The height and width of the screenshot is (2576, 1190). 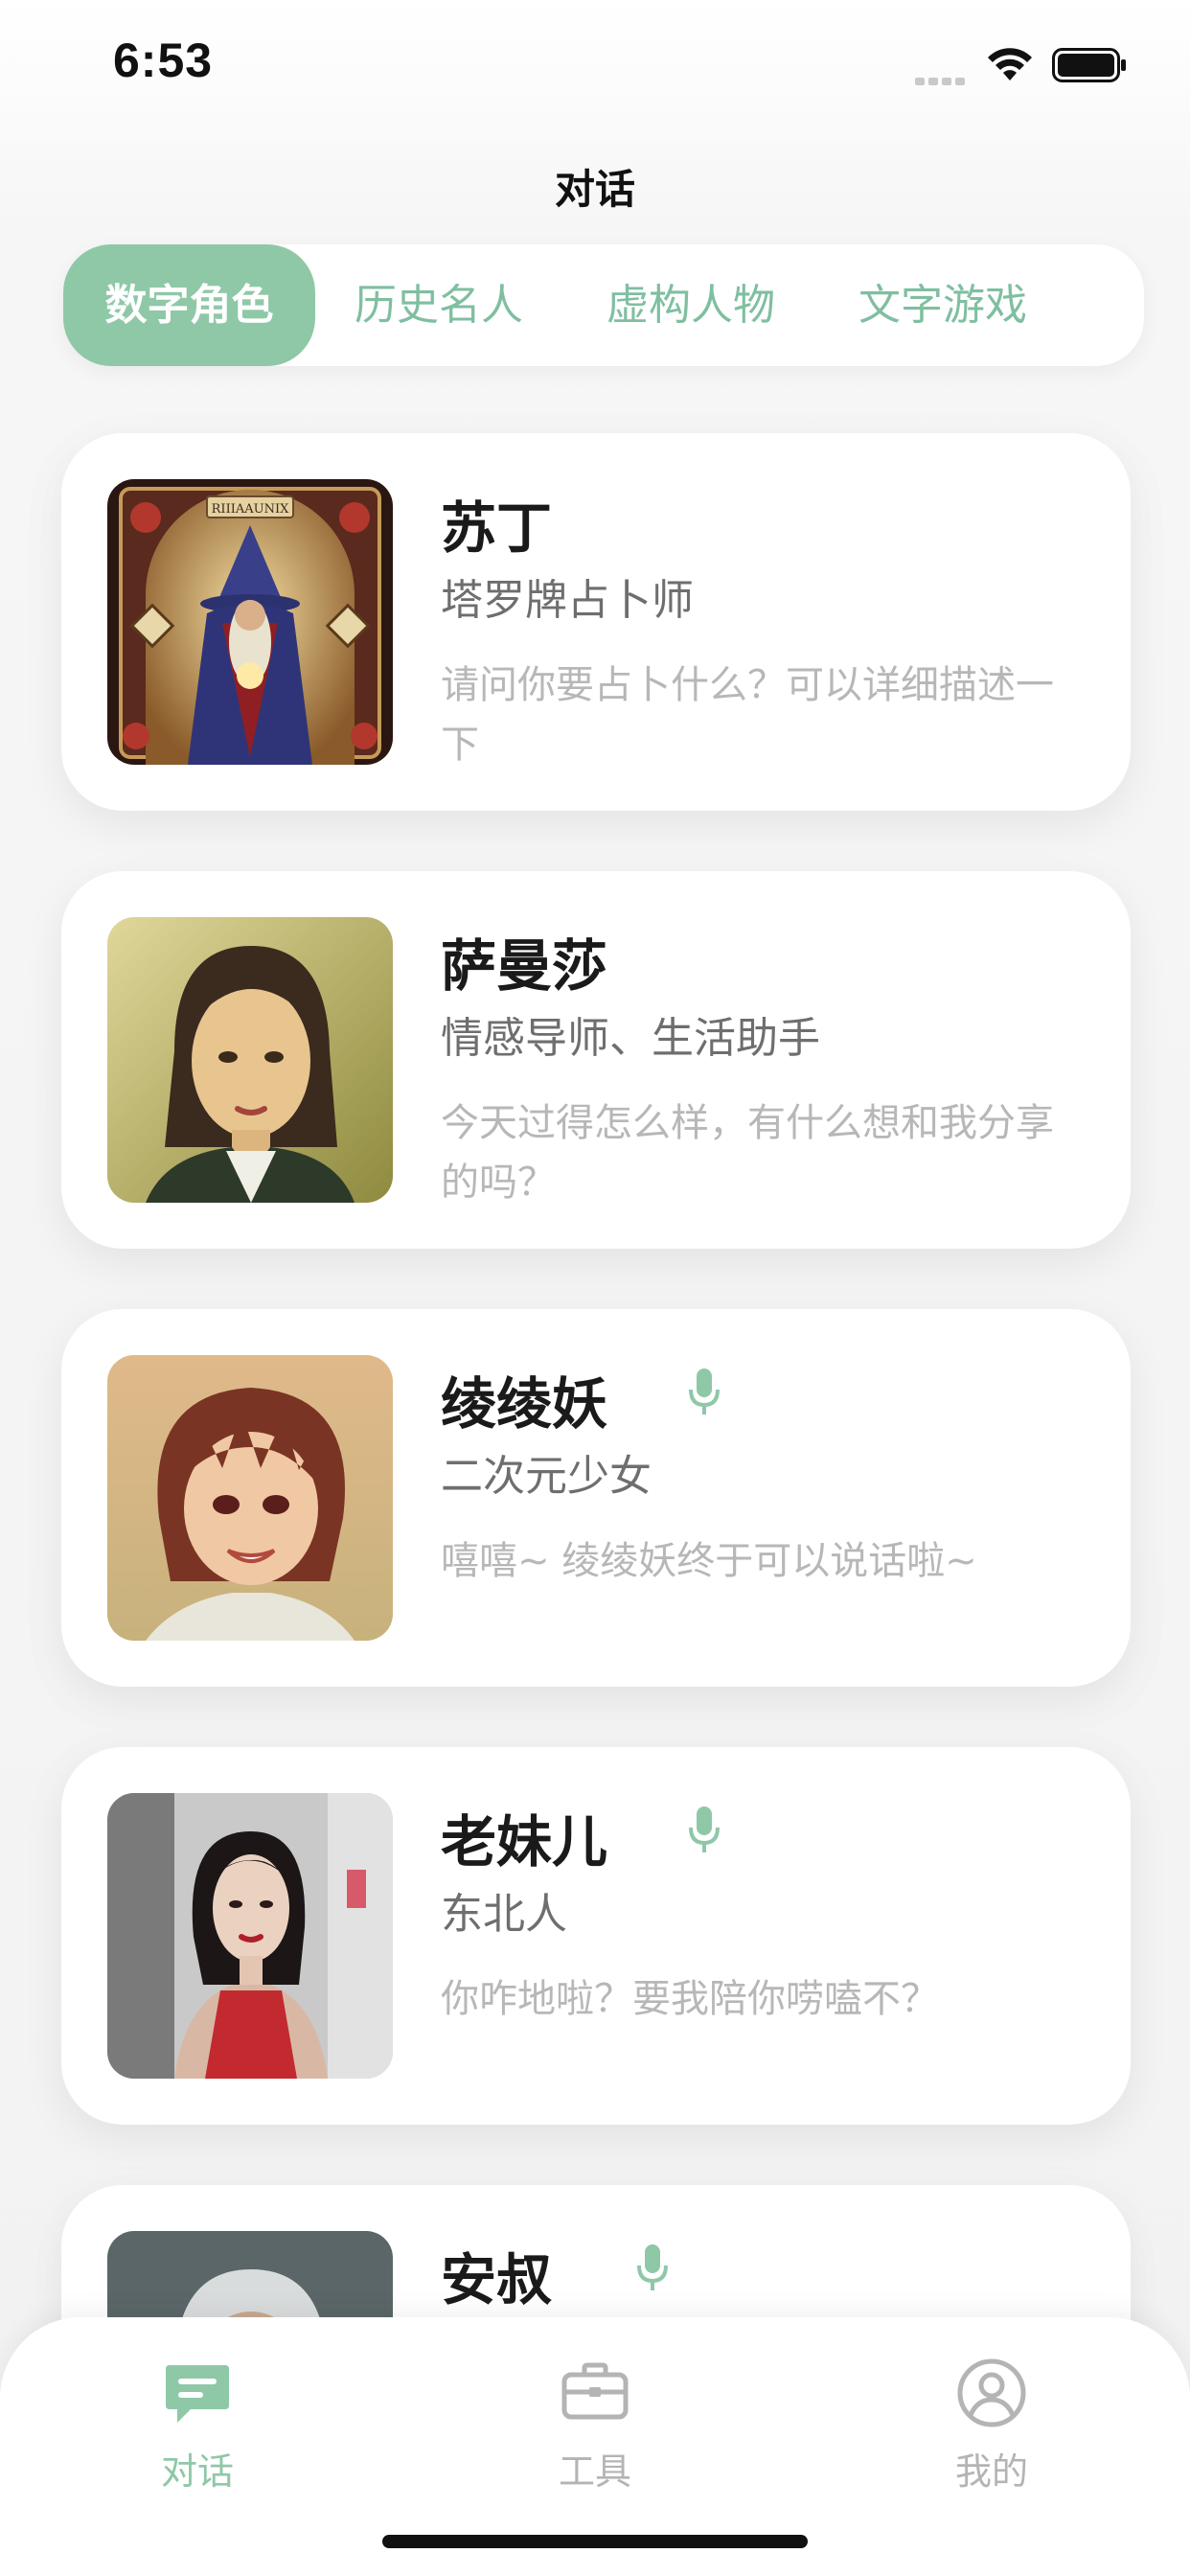 I want to click on character-card-samantha: 萨曼莎 情感导师、生活助手 今天过得怎么样，有什么想和我分享的吗？, so click(x=596, y=1060).